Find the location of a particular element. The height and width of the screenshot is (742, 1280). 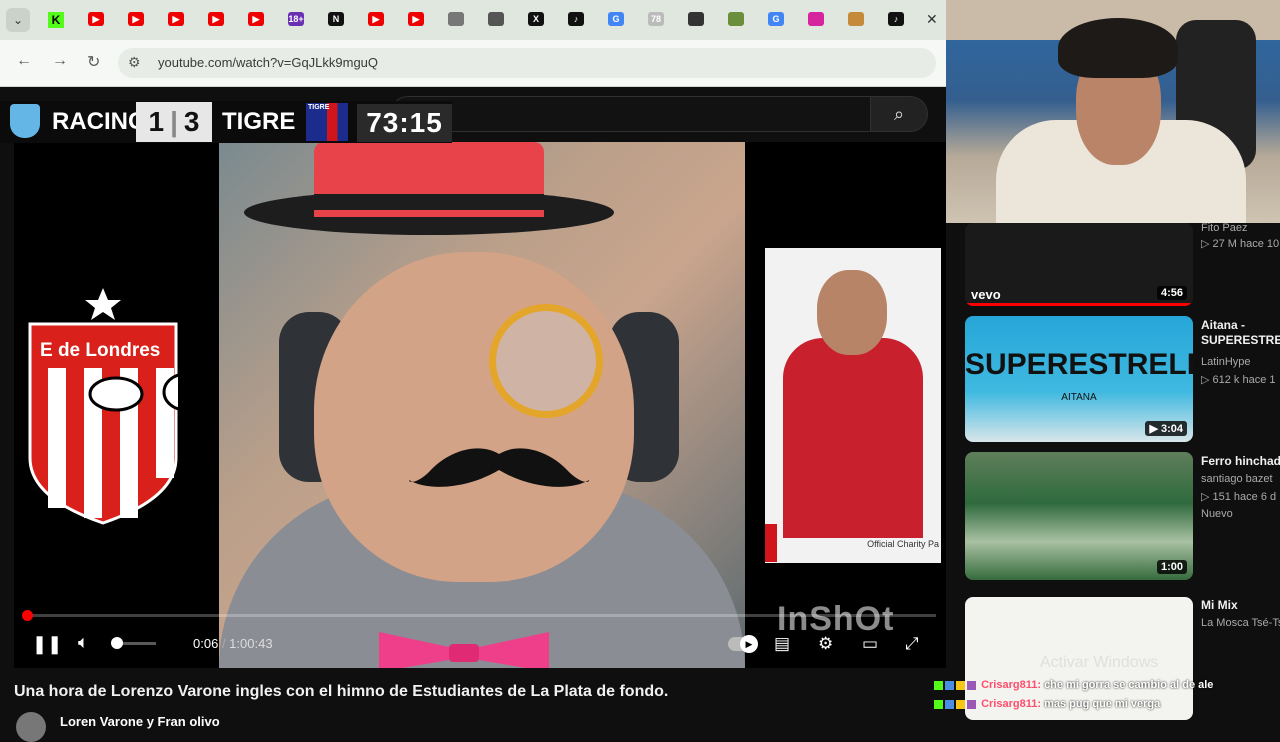

recommendation-title: Ferro hinchada is located at coordinates (1240, 461).